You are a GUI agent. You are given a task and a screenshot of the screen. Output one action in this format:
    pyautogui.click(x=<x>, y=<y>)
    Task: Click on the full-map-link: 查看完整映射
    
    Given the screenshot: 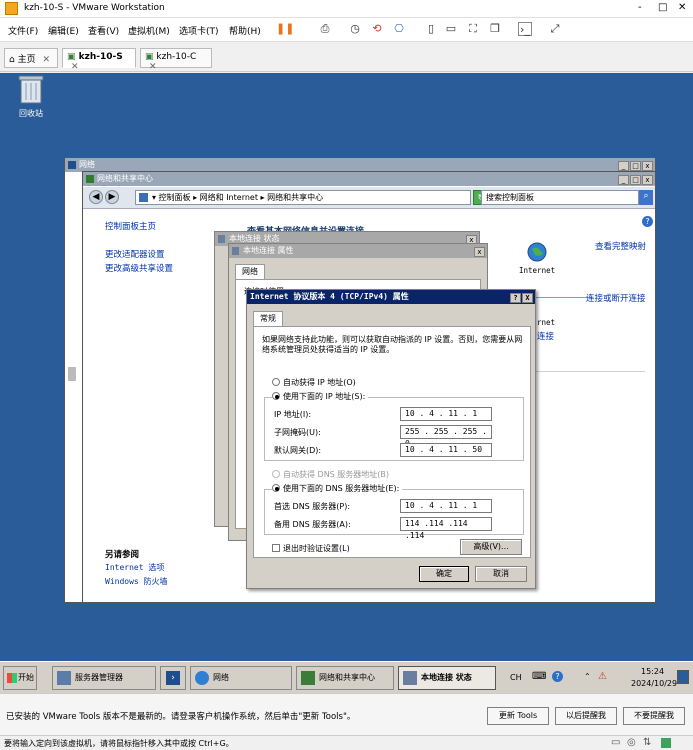 What is the action you would take?
    pyautogui.click(x=620, y=246)
    